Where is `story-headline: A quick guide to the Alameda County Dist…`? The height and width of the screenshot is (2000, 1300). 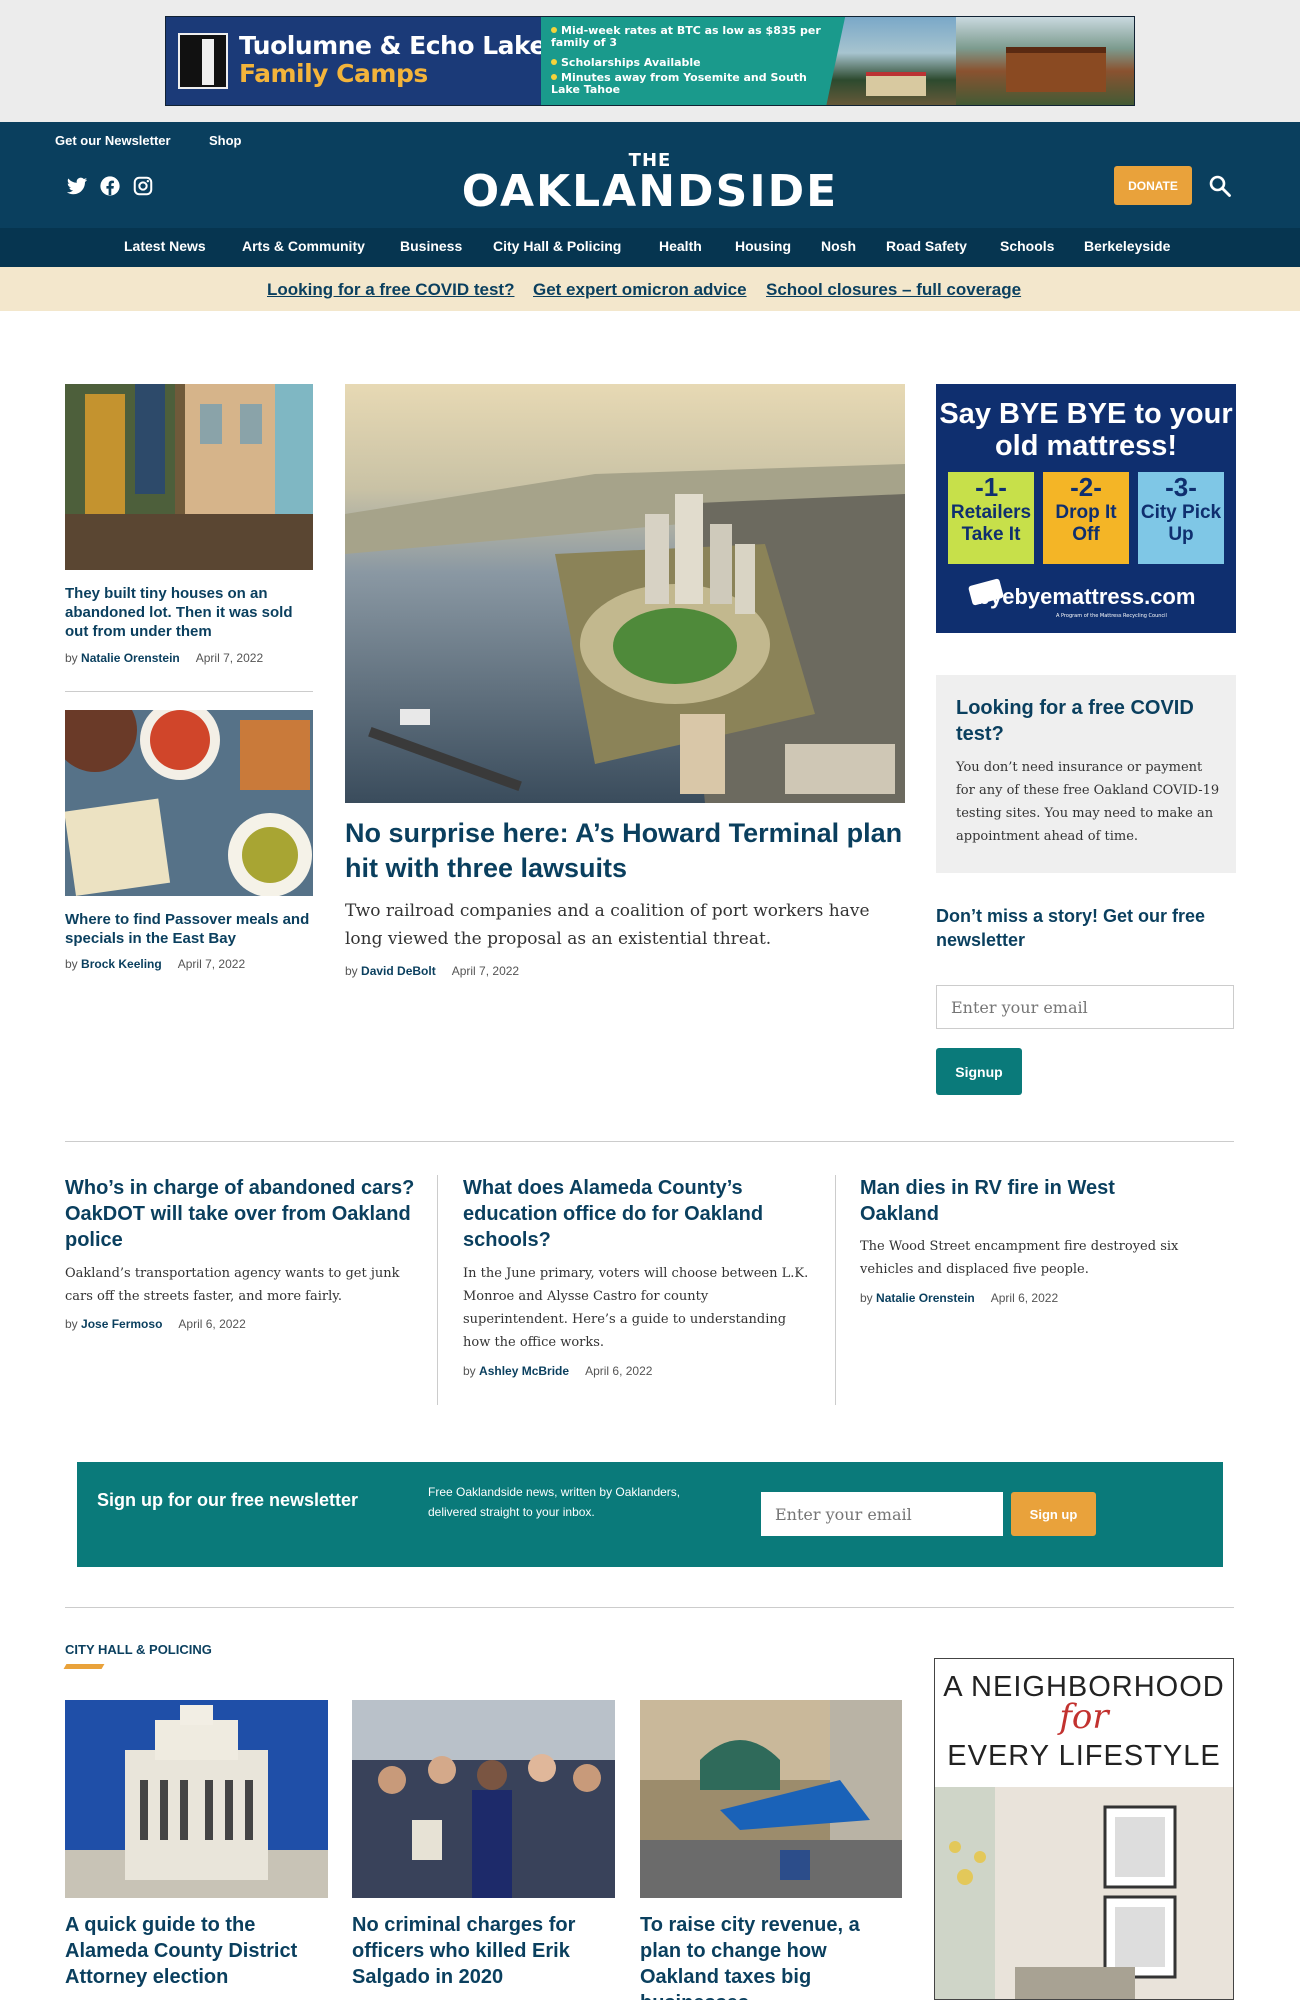 story-headline: A quick guide to the Alameda County Dist… is located at coordinates (196, 1951).